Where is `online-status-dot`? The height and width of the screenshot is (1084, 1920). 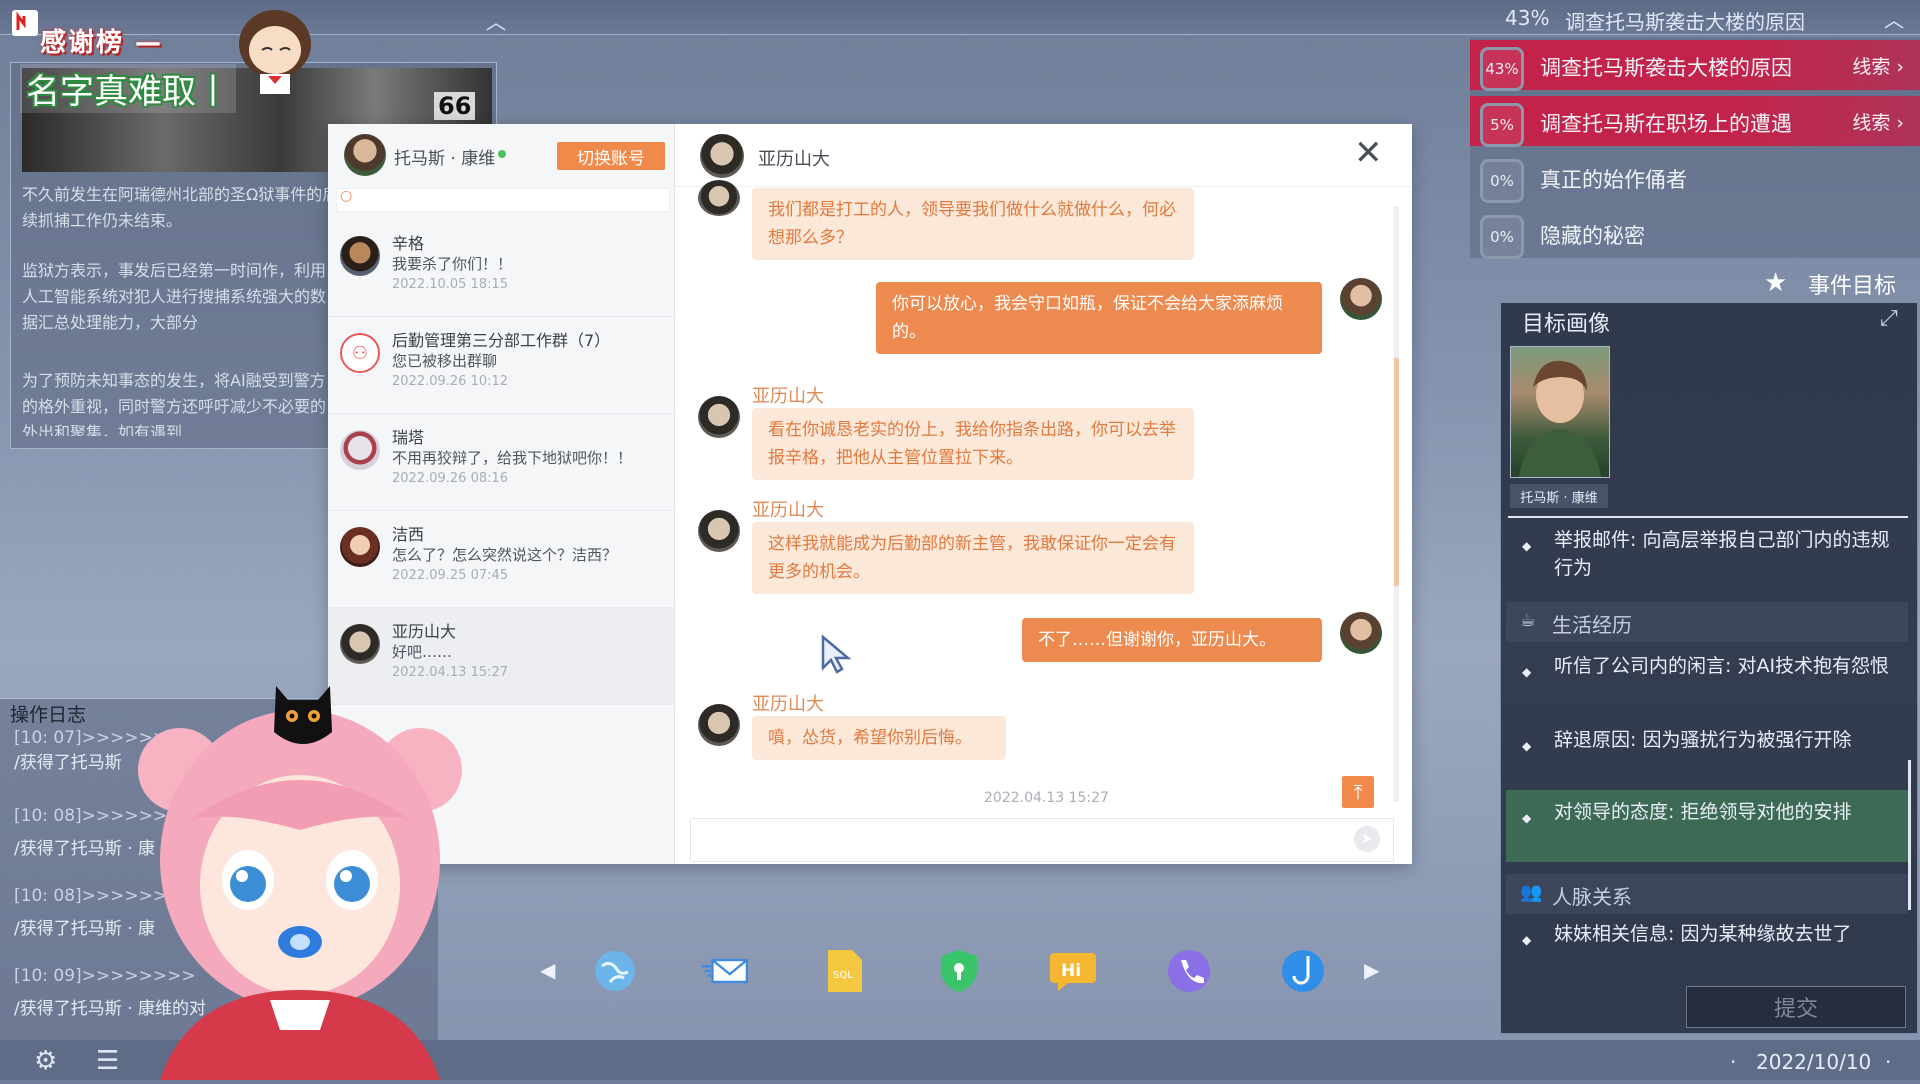 online-status-dot is located at coordinates (502, 154).